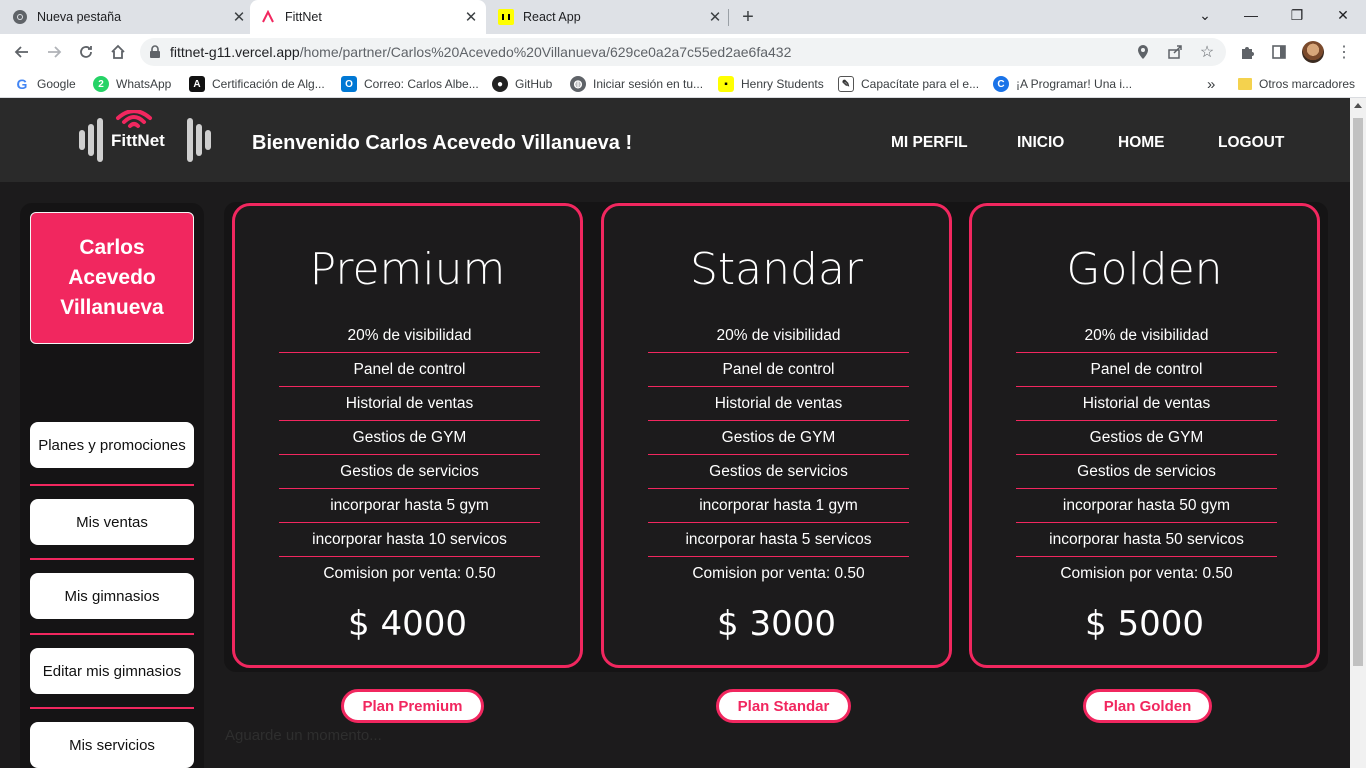 This screenshot has height=768, width=1366. Describe the element at coordinates (56, 84) in the screenshot. I see `bookmark-label: Google` at that location.